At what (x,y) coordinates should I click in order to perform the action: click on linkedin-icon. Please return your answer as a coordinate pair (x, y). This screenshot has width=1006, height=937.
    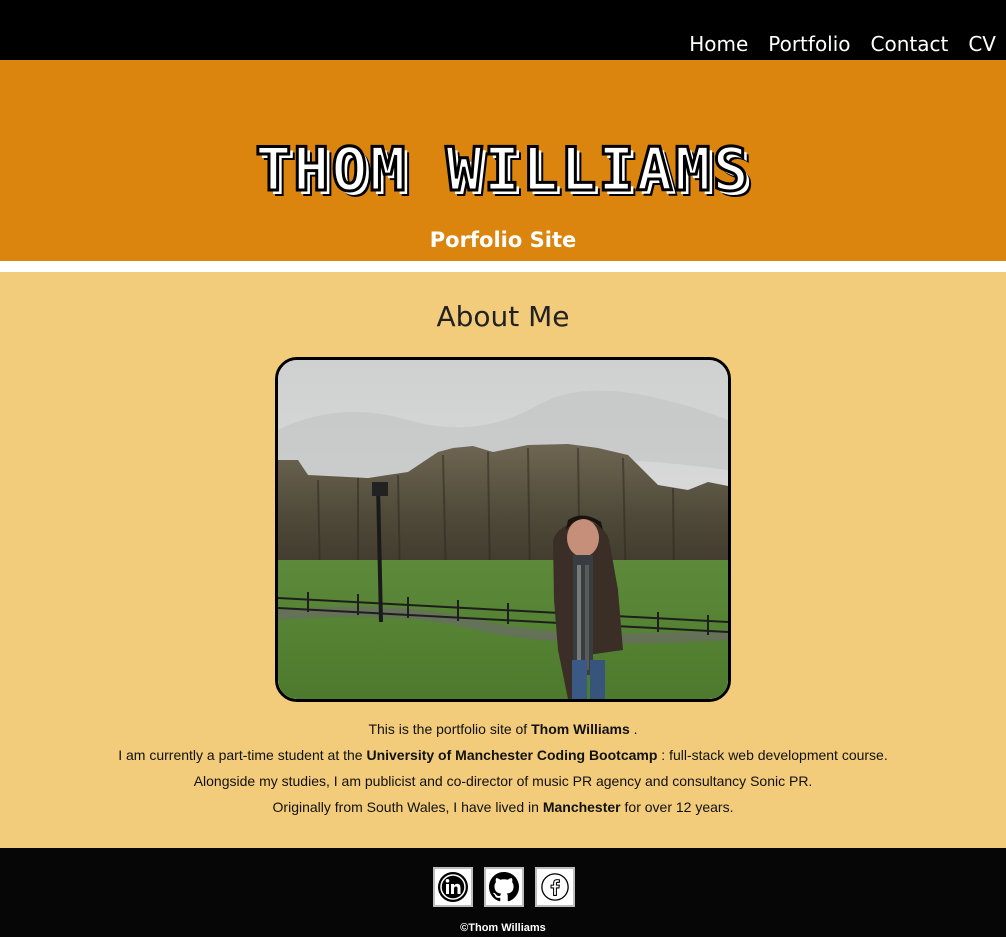
    Looking at the image, I should click on (453, 887).